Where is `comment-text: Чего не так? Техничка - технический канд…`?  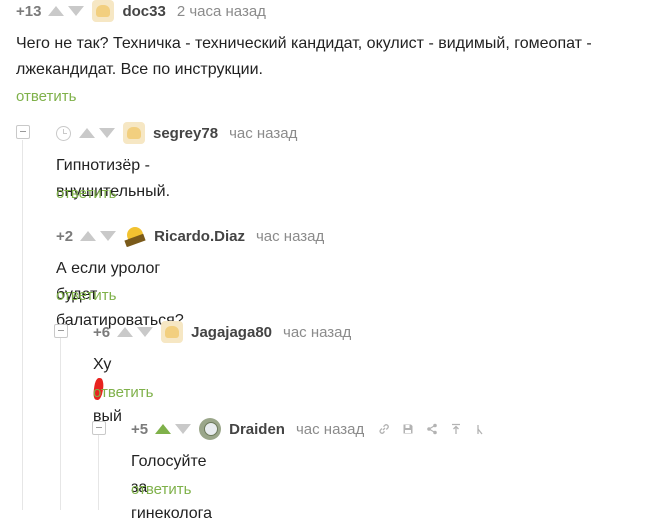
comment-text: Чего не так? Техничка - технический канд… is located at coordinates (304, 56).